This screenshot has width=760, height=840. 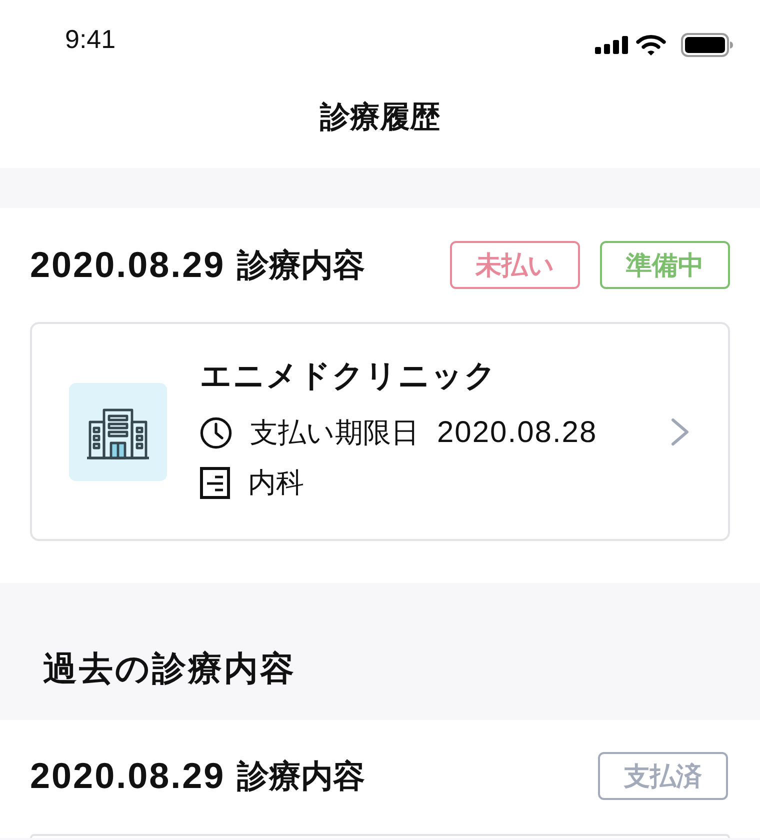 I want to click on department: 内科, so click(x=276, y=483).